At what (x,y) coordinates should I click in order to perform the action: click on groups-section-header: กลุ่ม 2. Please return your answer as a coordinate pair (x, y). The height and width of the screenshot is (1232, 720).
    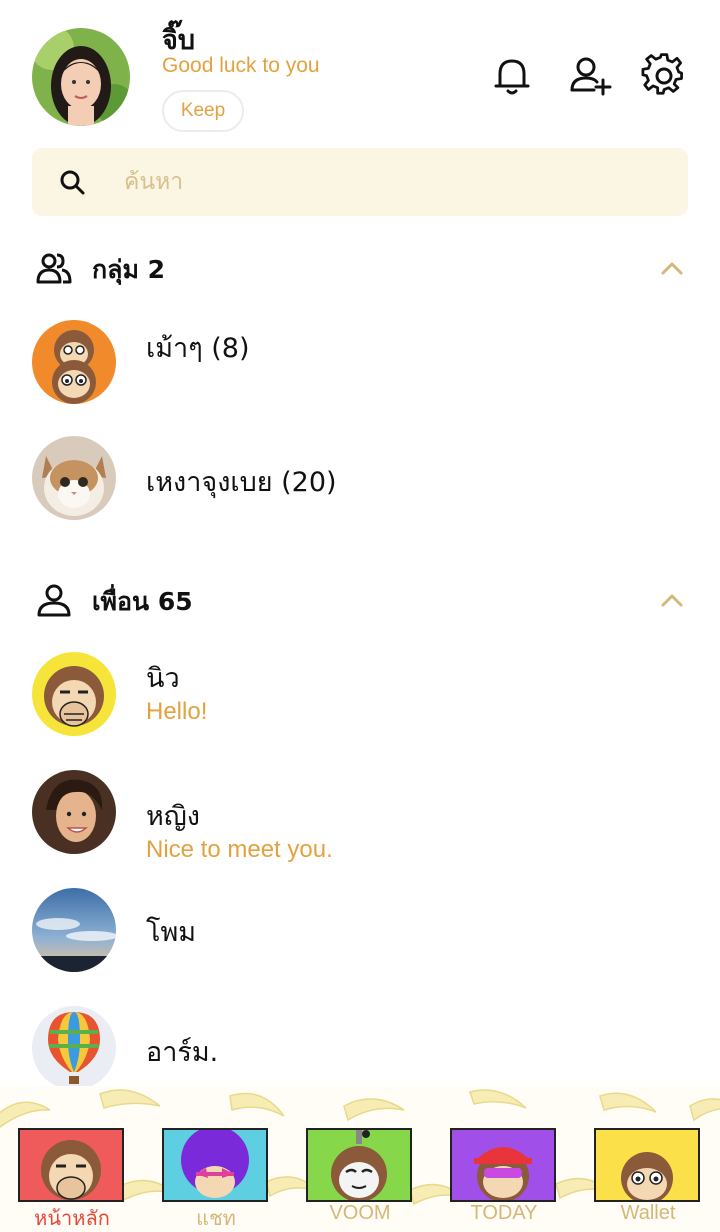
    Looking at the image, I should click on (360, 267).